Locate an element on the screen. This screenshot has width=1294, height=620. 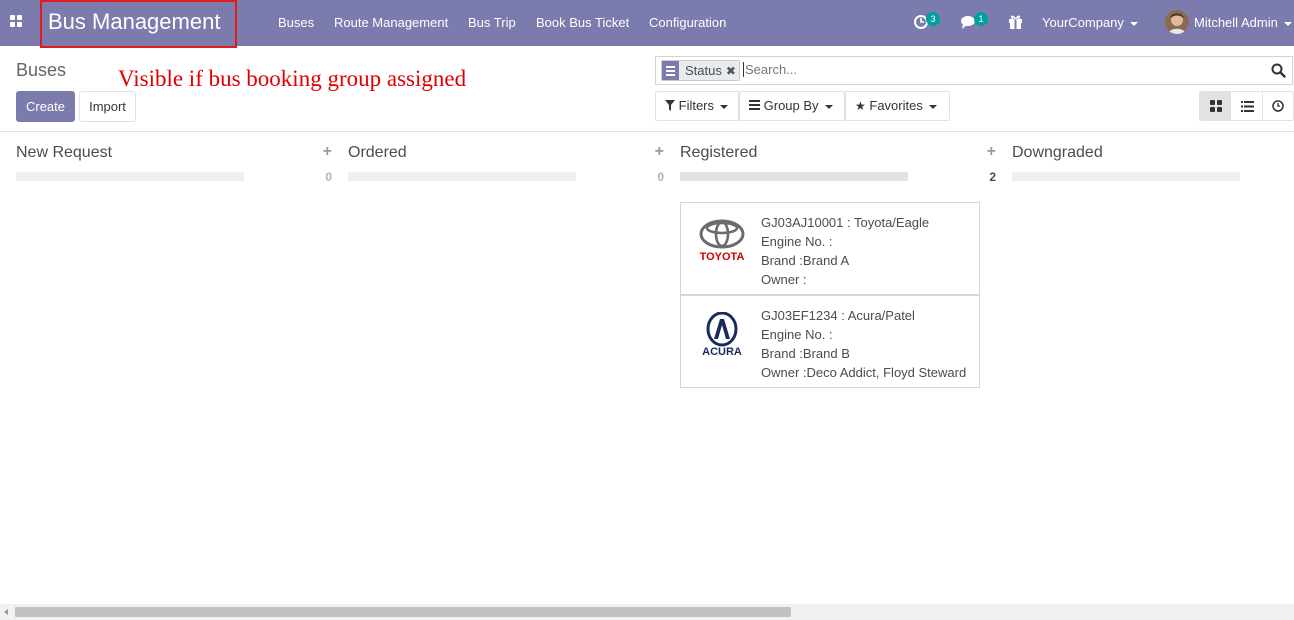
card-title: GJ03EF1234 : Acura/Patel is located at coordinates (838, 315).